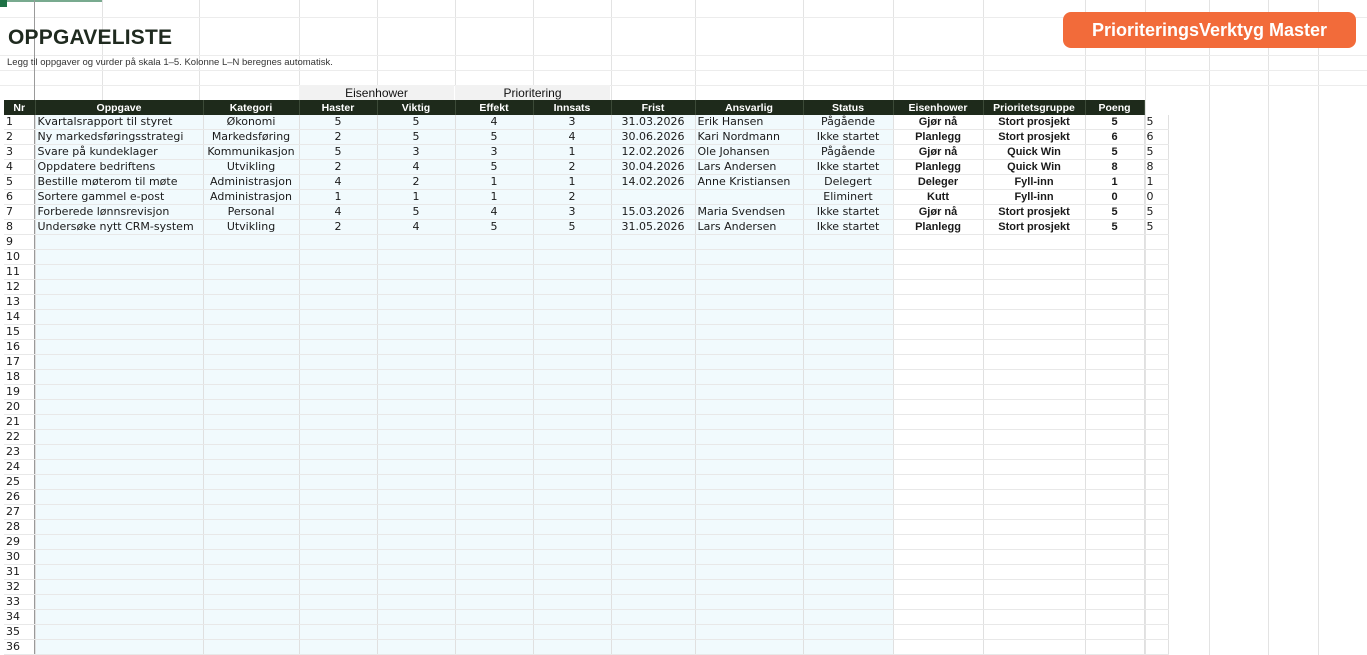 This screenshot has height=655, width=1367. I want to click on cell-innsats: 4, so click(572, 137).